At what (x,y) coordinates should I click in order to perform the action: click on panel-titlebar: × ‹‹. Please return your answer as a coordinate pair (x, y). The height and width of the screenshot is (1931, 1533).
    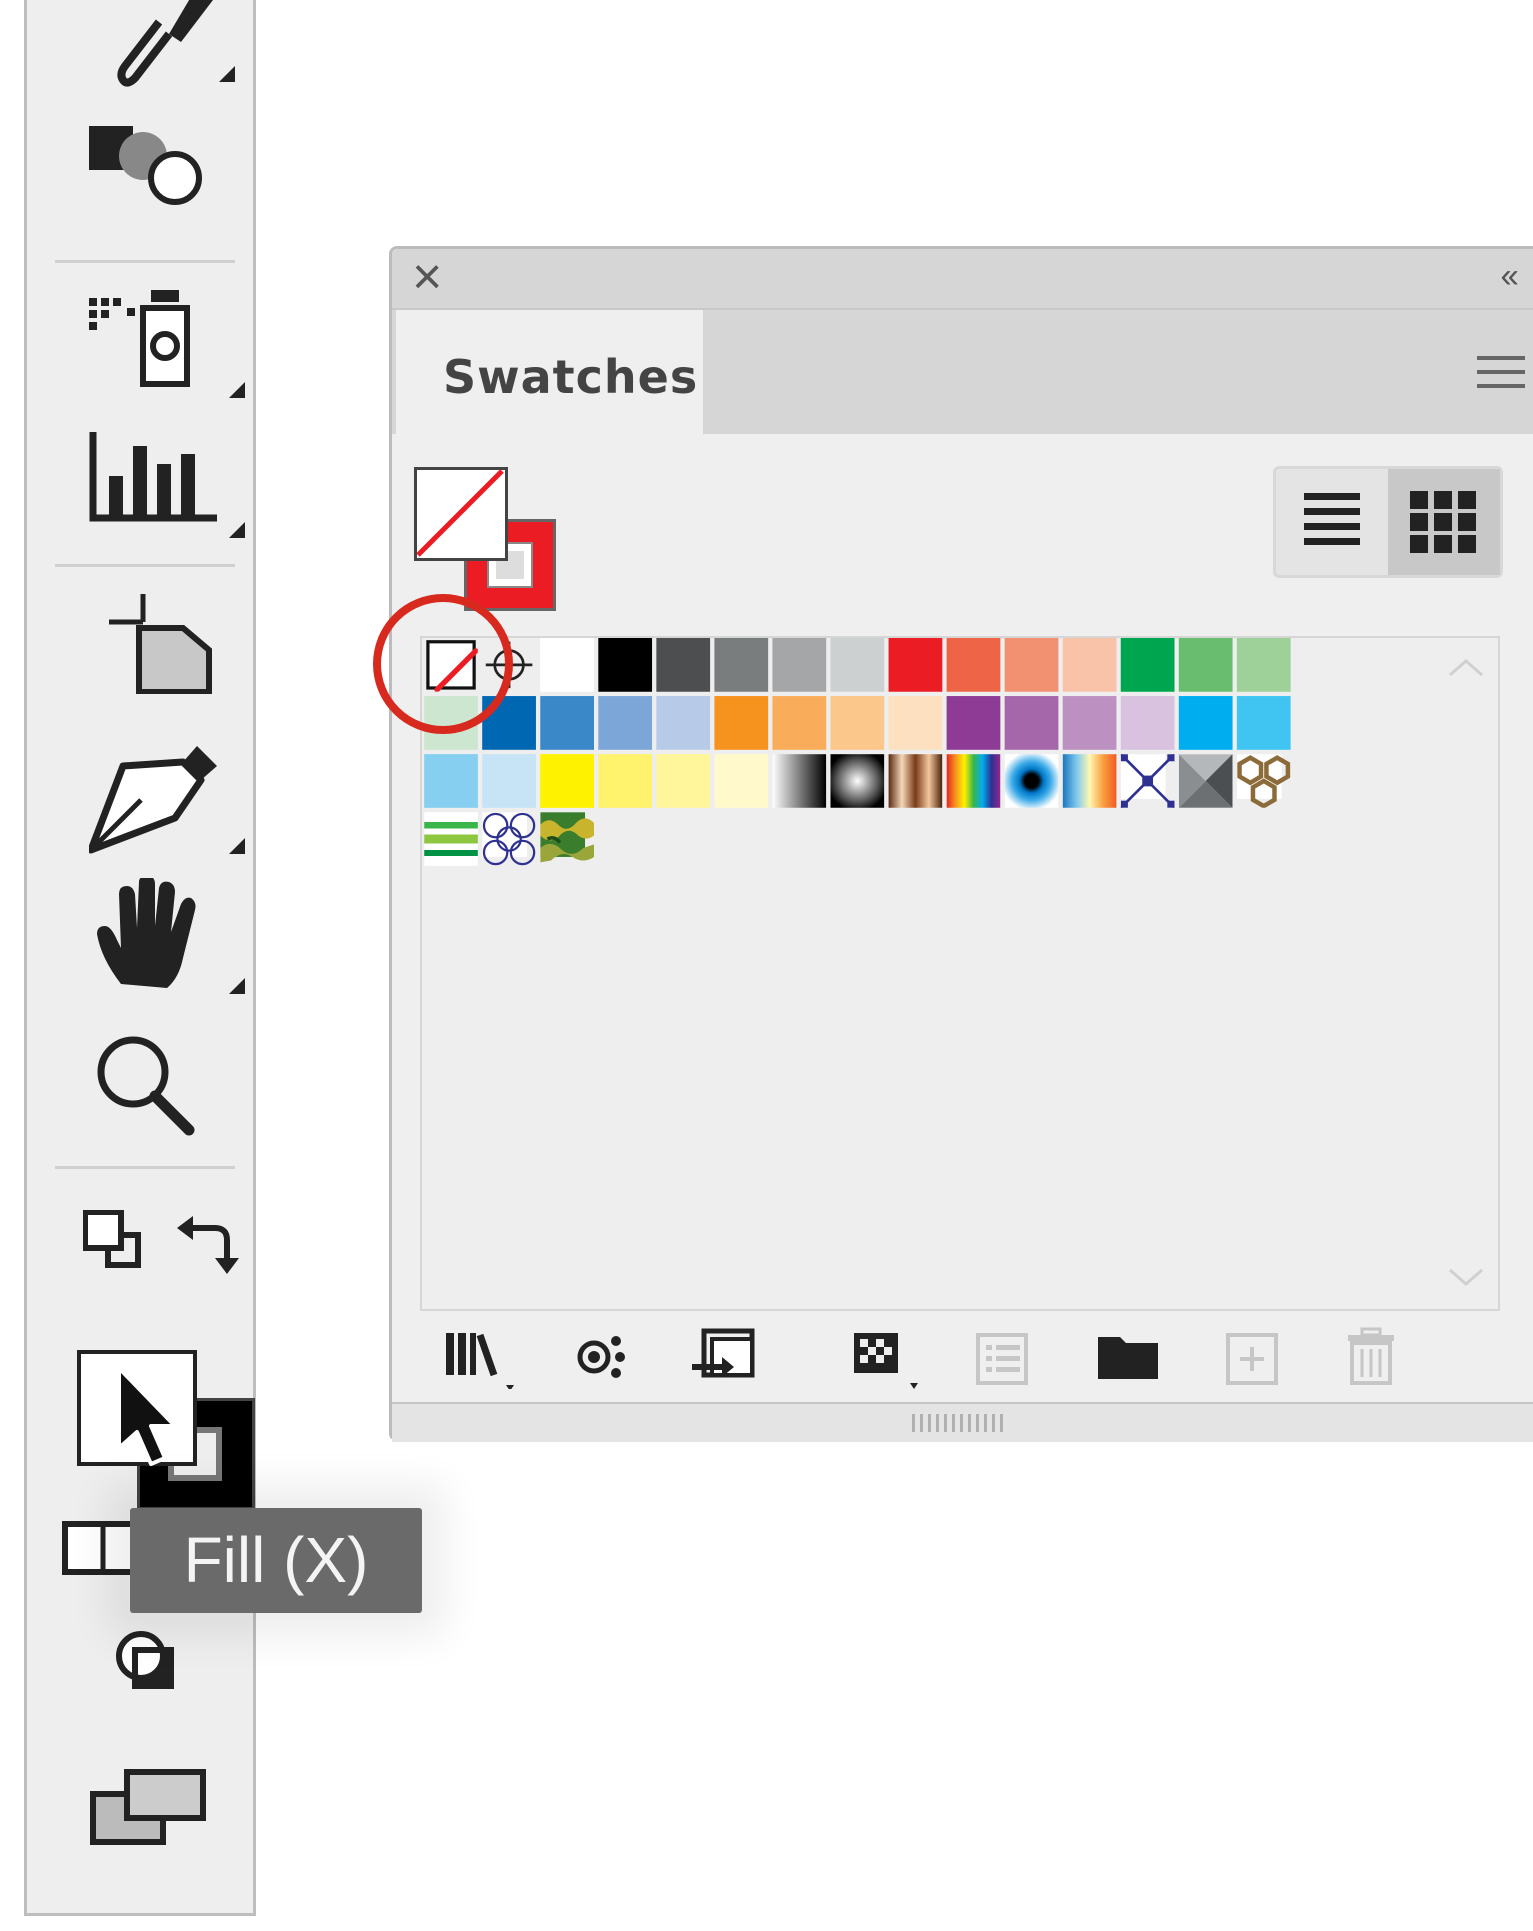
    Looking at the image, I should click on (962, 279).